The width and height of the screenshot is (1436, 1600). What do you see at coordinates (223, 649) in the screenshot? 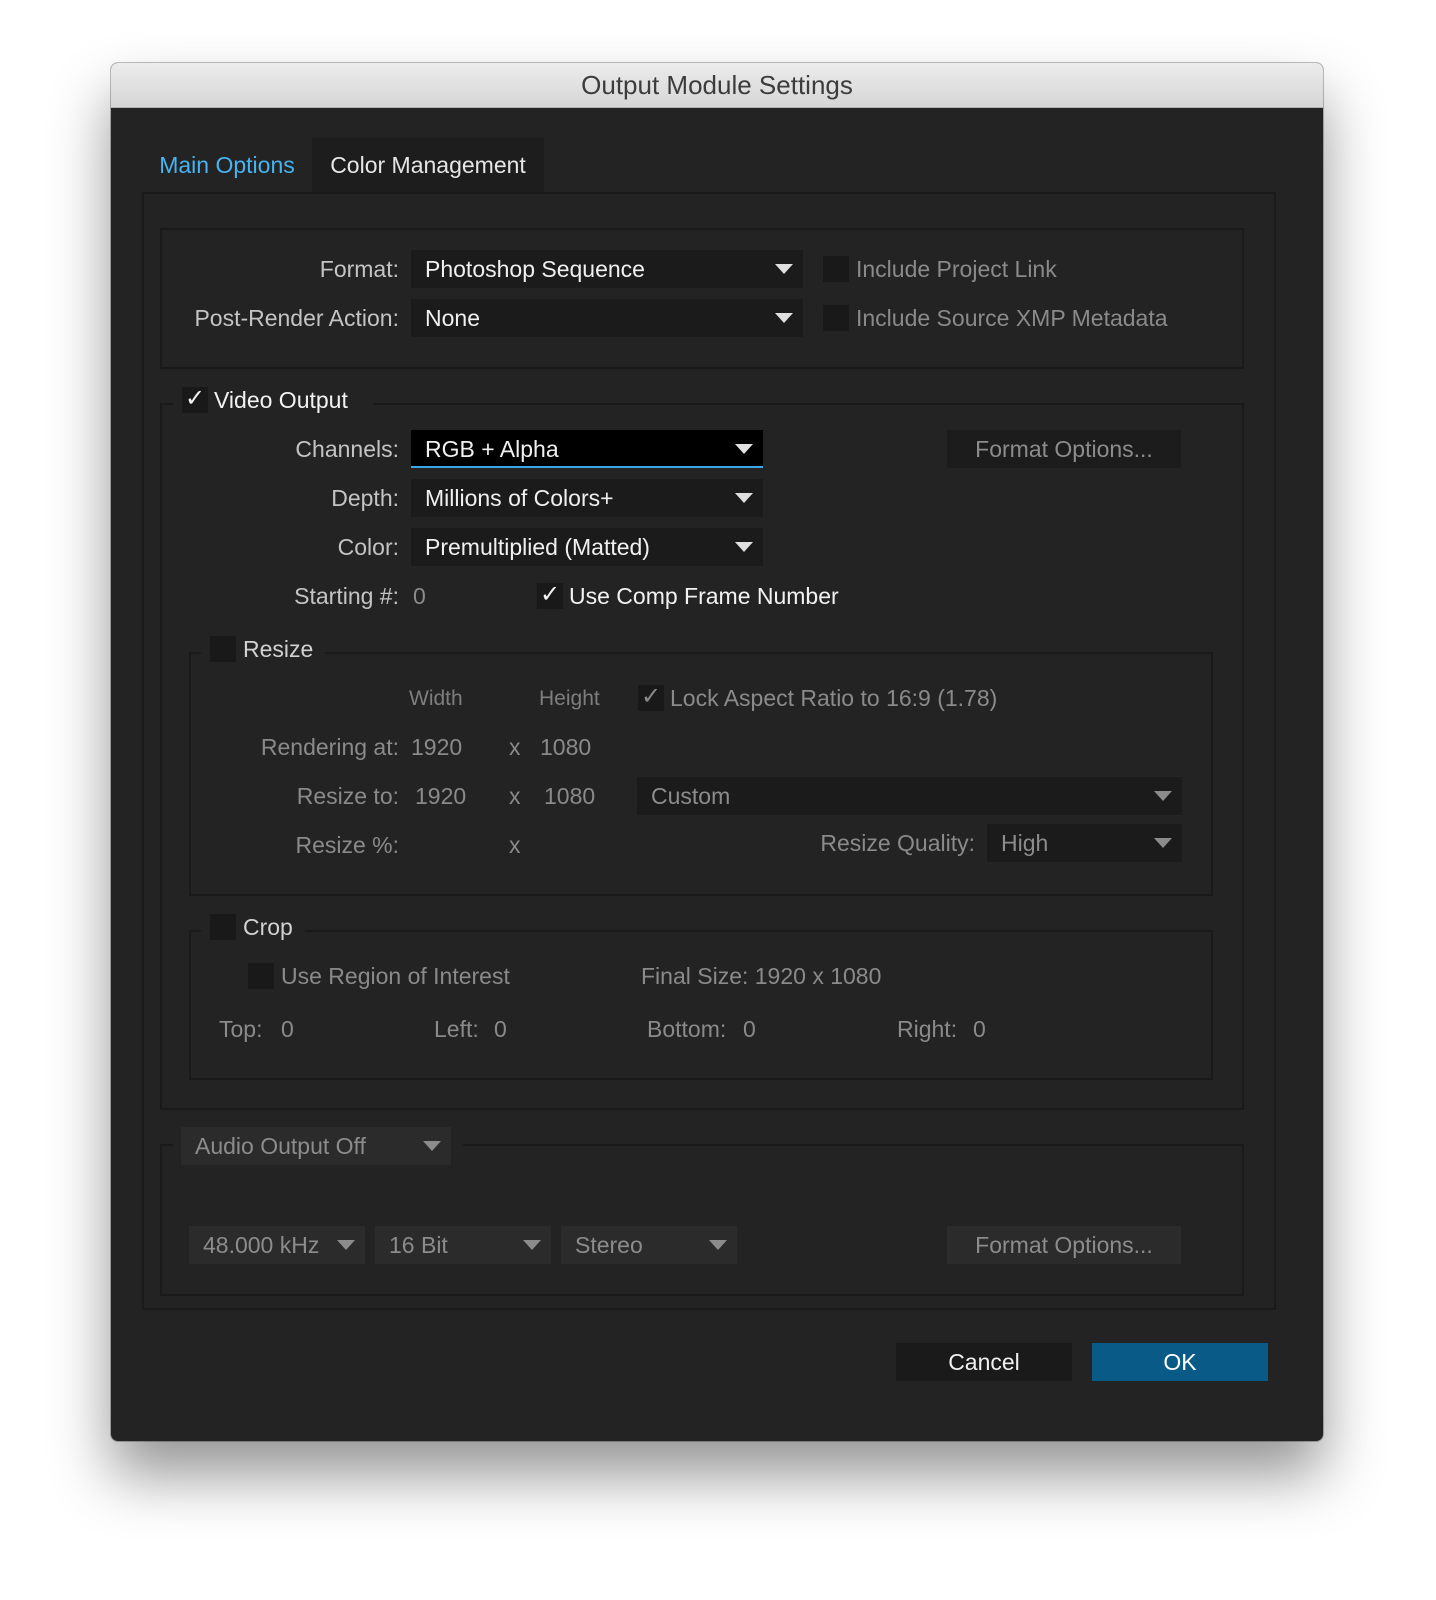
I see `resize-checkbox` at bounding box center [223, 649].